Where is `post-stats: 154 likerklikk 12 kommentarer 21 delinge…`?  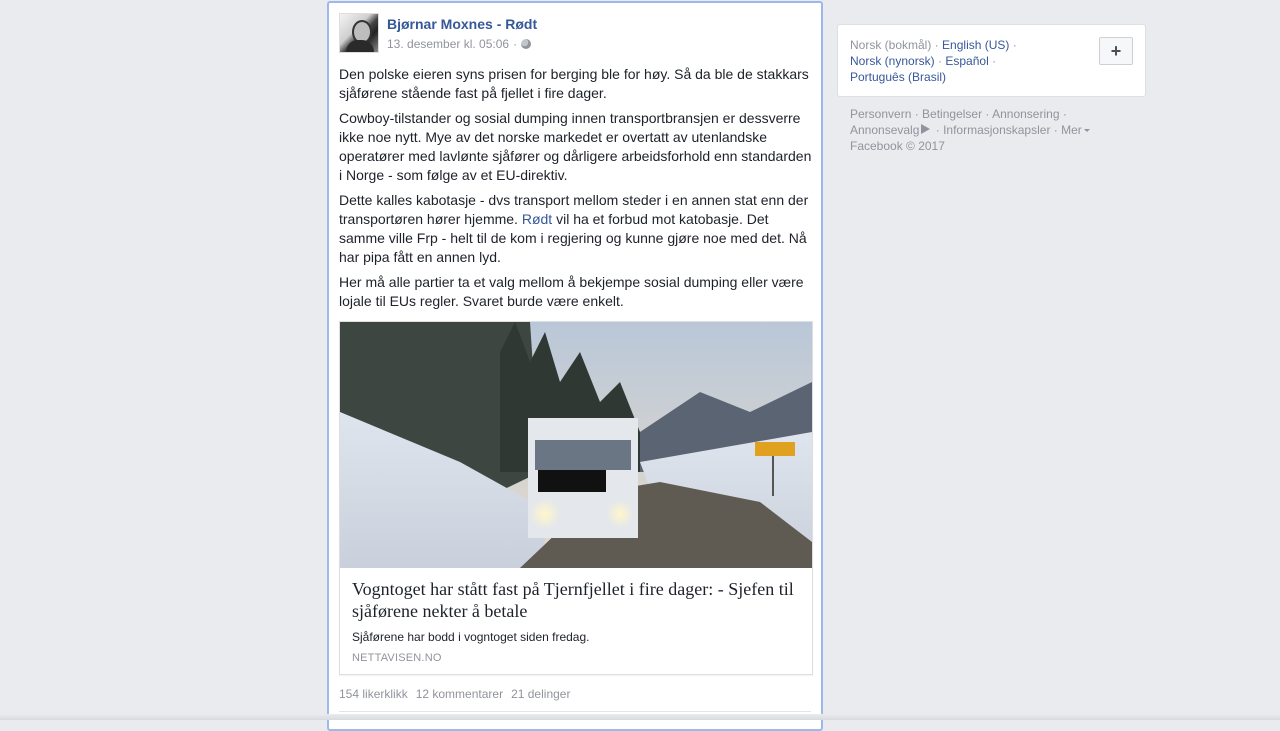
post-stats: 154 likerklikk 12 kommentarer 21 delinge… is located at coordinates (454, 694).